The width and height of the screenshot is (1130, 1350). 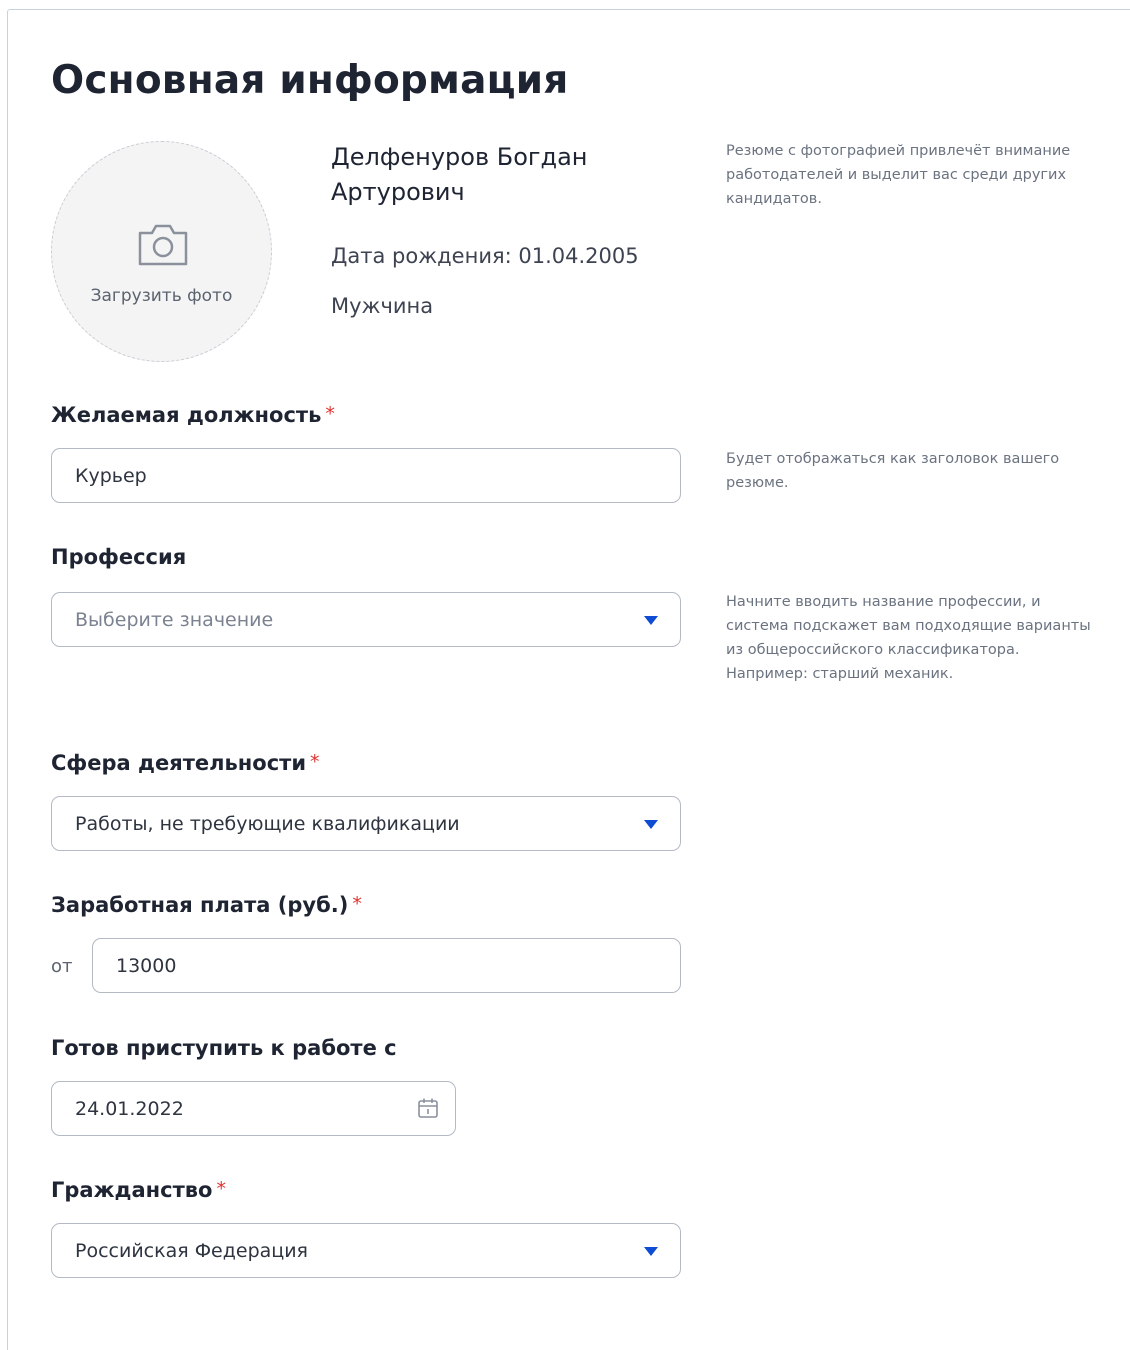 What do you see at coordinates (428, 1108) in the screenshot?
I see `calendar-icon` at bounding box center [428, 1108].